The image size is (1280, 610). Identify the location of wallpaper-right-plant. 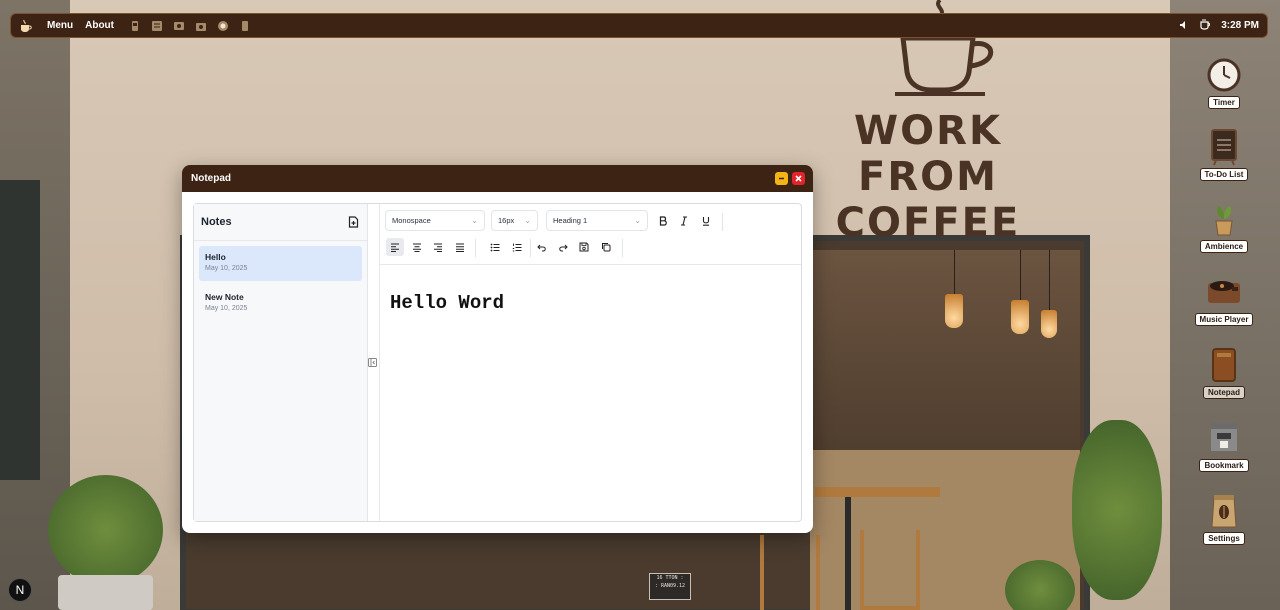
(1117, 510).